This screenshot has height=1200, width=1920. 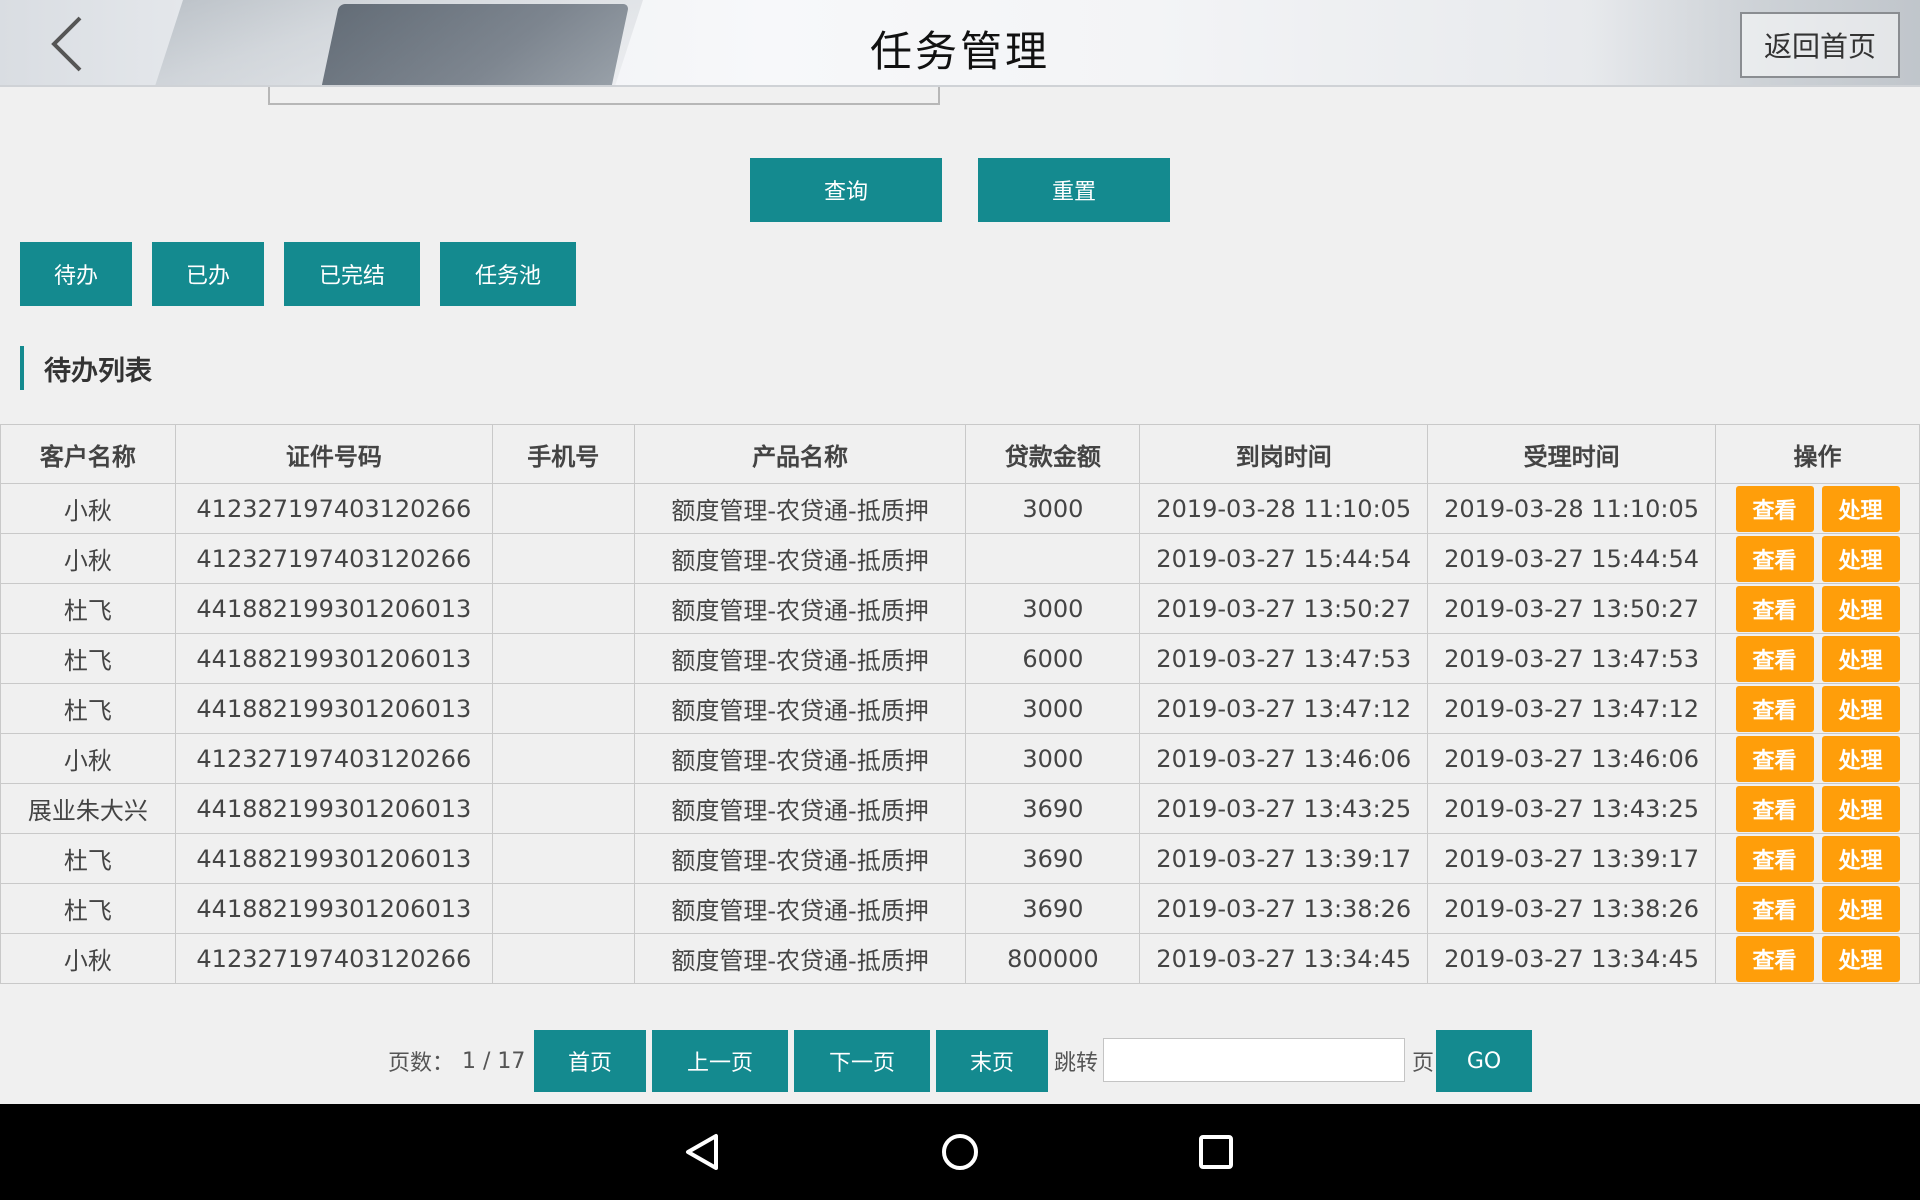 What do you see at coordinates (720, 1061) in the screenshot?
I see `prev-page-button: 上一页` at bounding box center [720, 1061].